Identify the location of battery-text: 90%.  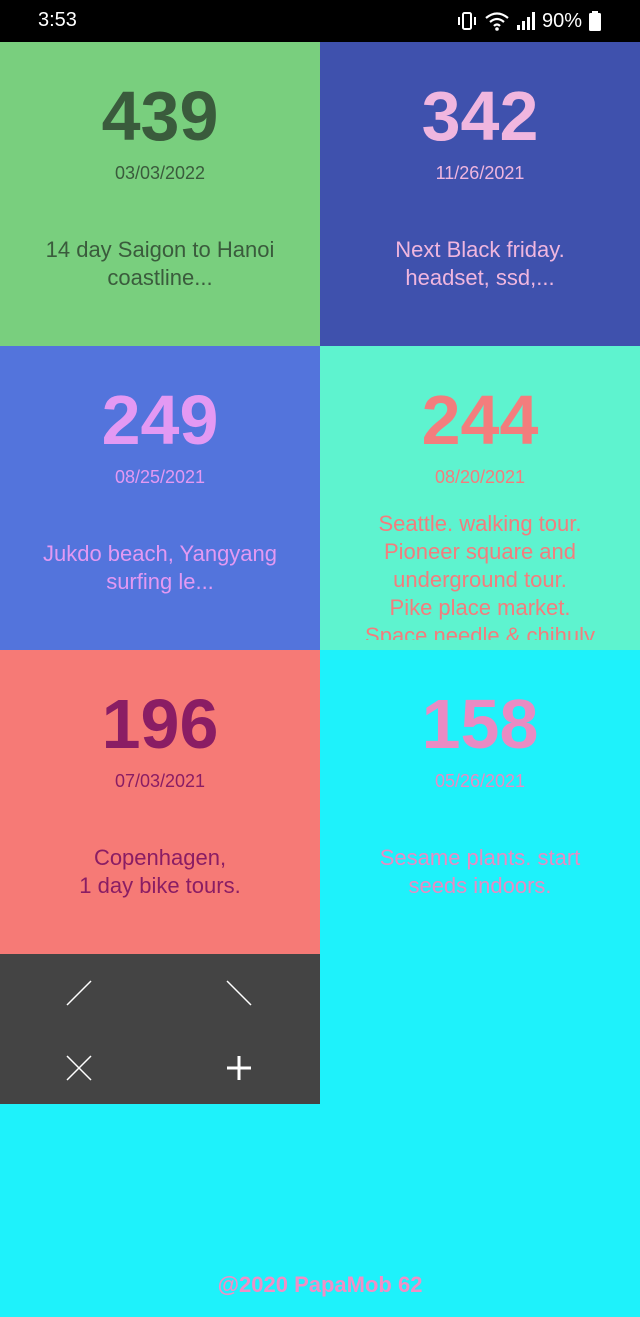
(561, 20).